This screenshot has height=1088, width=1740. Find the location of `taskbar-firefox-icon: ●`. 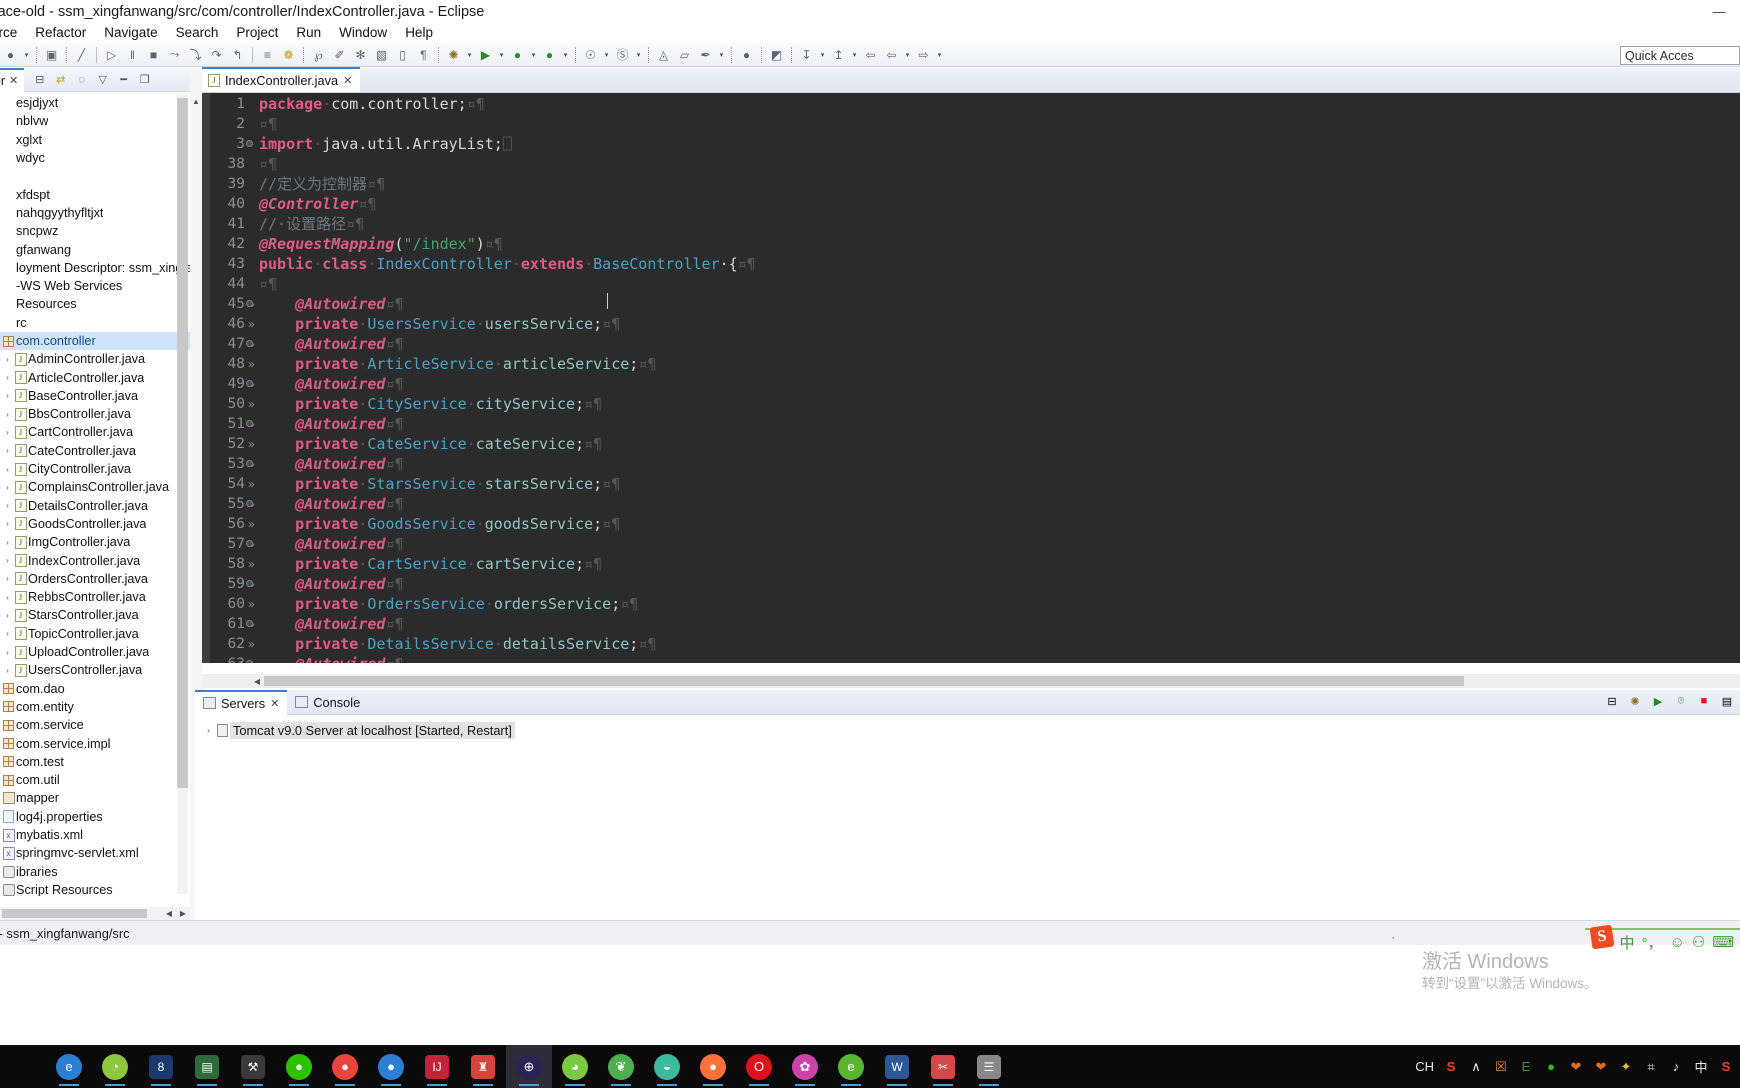

taskbar-firefox-icon: ● is located at coordinates (713, 1066).